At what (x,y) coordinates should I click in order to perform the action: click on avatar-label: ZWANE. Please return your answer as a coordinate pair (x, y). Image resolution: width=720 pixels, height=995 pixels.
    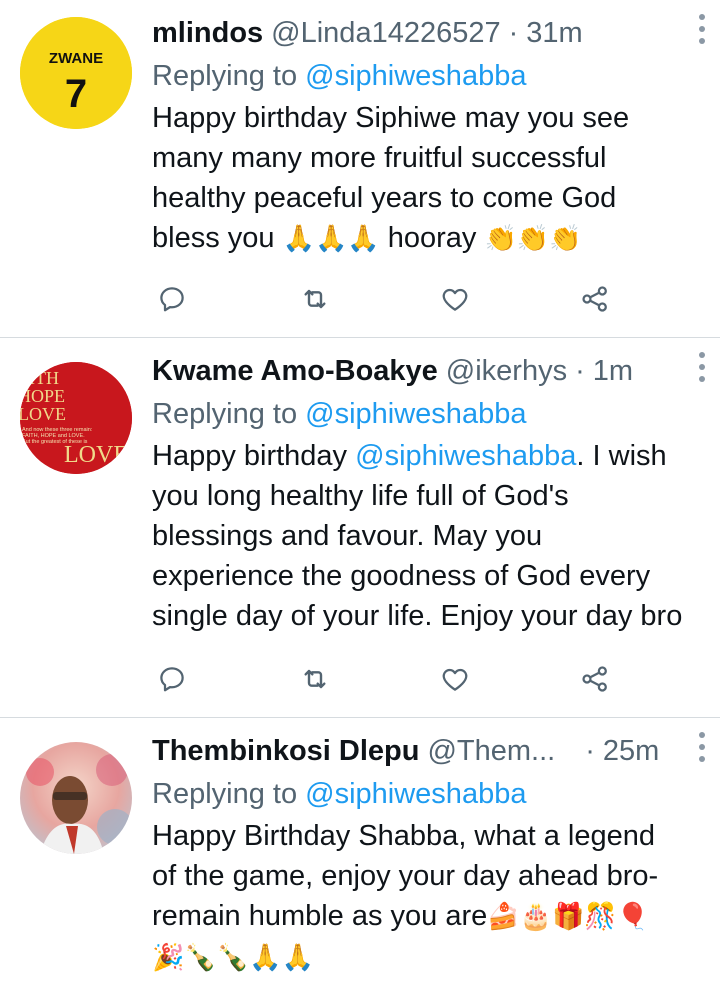
    Looking at the image, I should click on (76, 58).